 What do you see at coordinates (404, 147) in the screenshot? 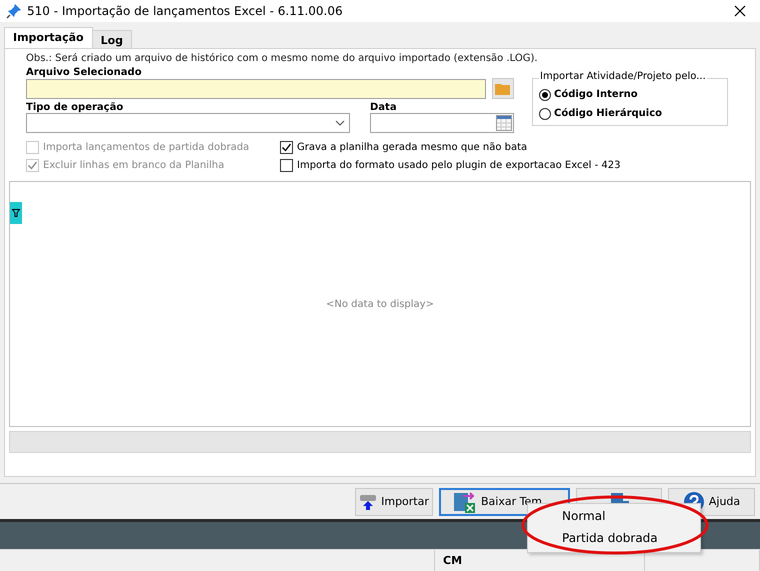
I see `checkbox-option: Grava a planilha gerada mesmo que não bata` at bounding box center [404, 147].